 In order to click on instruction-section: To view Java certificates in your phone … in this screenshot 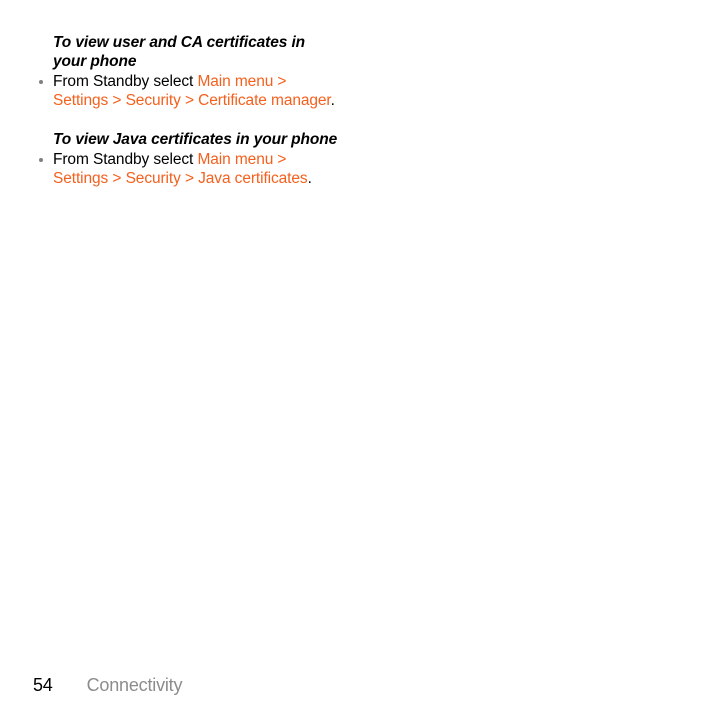, I will do `click(187, 159)`.